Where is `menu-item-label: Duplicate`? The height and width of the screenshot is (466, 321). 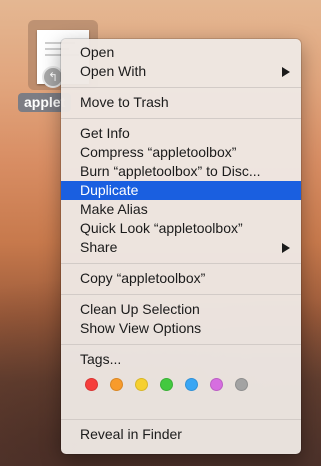 menu-item-label: Duplicate is located at coordinates (109, 190).